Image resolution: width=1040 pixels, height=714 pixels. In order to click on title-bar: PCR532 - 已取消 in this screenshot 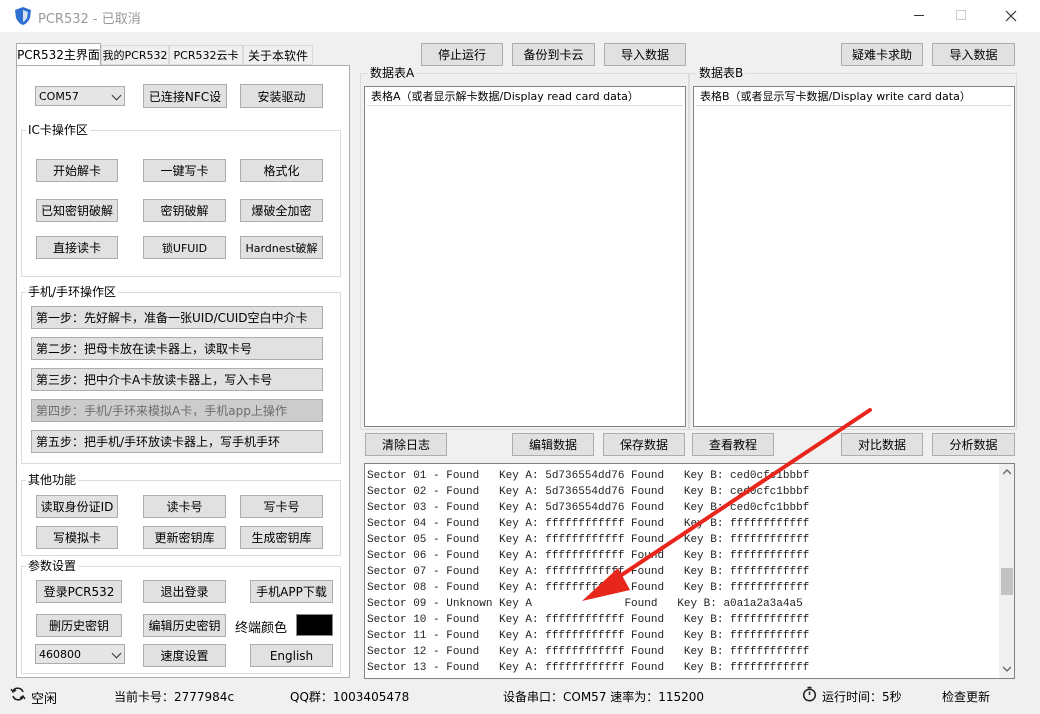, I will do `click(520, 16)`.